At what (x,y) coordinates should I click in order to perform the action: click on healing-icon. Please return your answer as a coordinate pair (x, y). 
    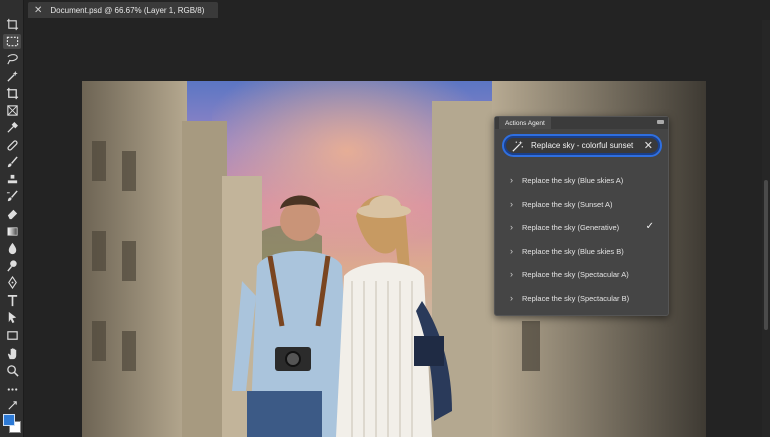
    Looking at the image, I should click on (12, 145).